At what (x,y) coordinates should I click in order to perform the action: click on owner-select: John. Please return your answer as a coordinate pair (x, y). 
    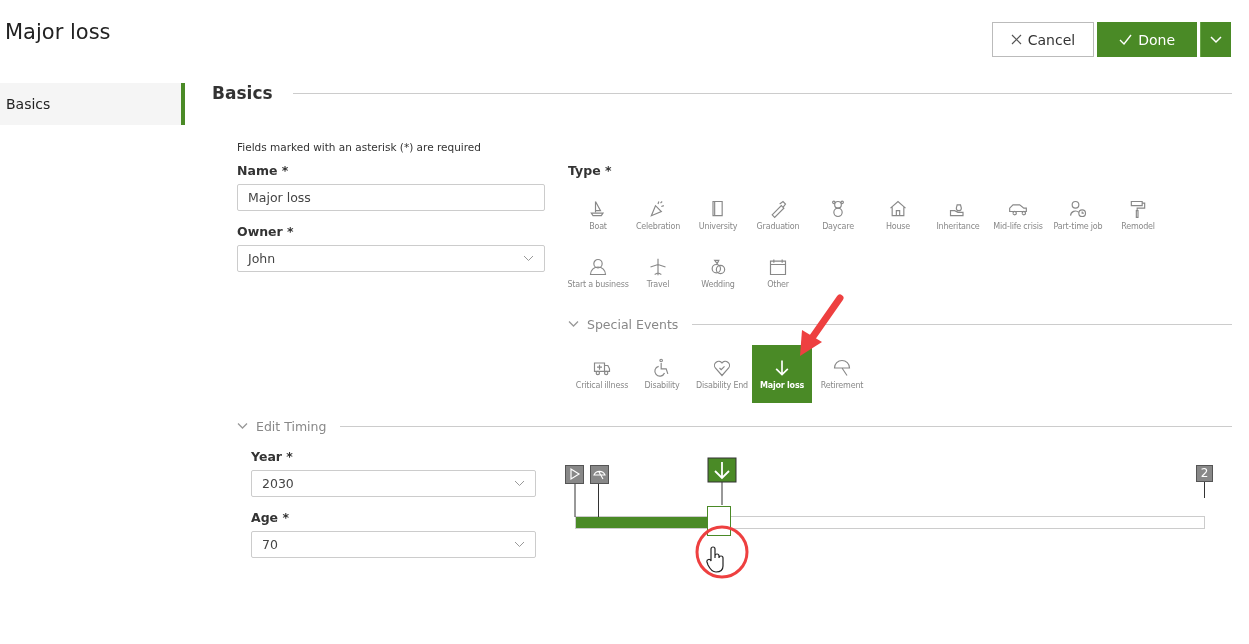
    Looking at the image, I should click on (391, 258).